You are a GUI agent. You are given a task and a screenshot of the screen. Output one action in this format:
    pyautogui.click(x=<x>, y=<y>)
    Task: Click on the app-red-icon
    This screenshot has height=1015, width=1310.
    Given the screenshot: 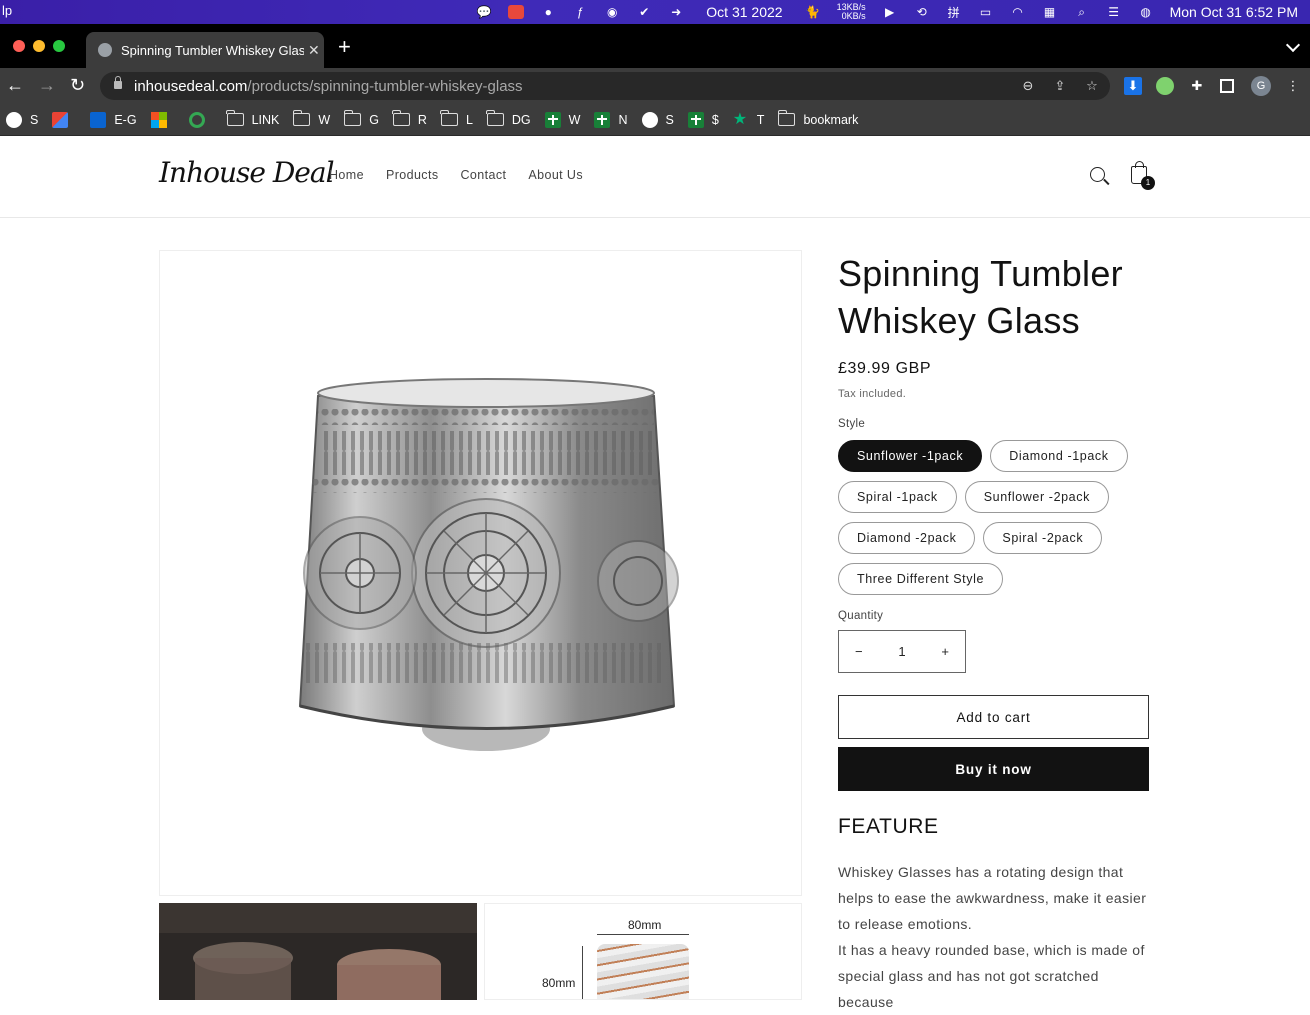 What is the action you would take?
    pyautogui.click(x=516, y=12)
    